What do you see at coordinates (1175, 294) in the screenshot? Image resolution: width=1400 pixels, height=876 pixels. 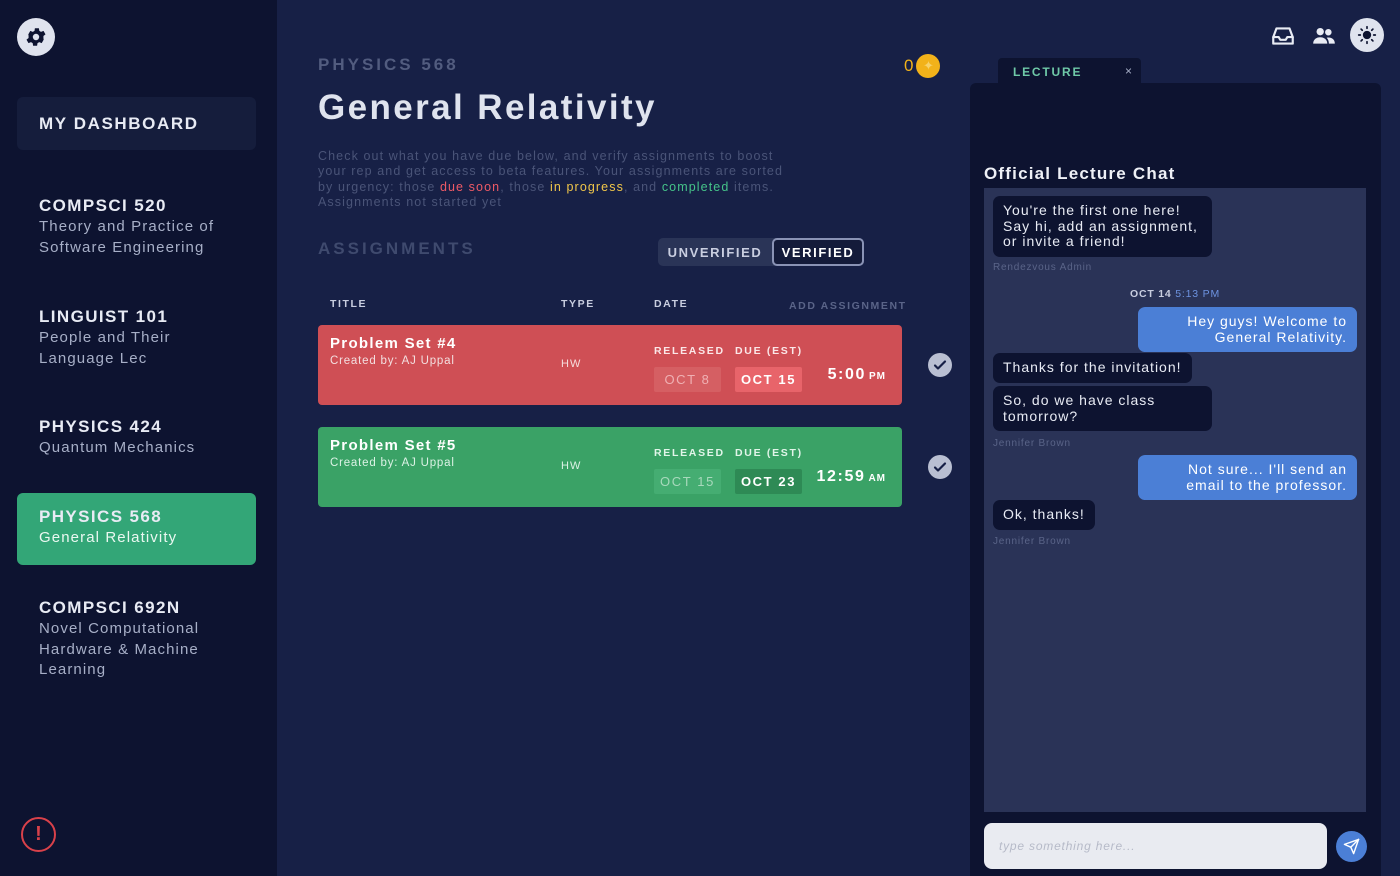 I see `chat-date-divider: OCT 14 5:13 PM` at bounding box center [1175, 294].